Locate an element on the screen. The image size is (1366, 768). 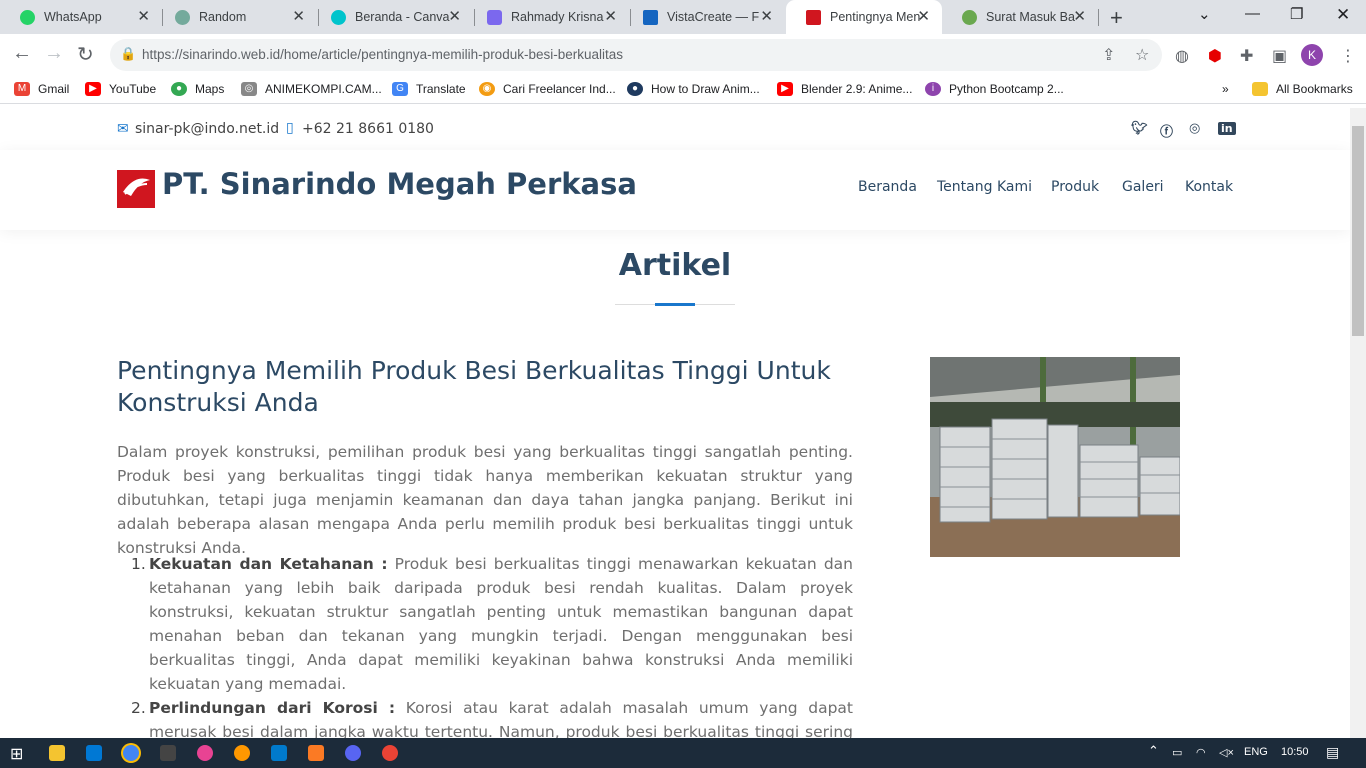
scrollbar-thumb is located at coordinates (1358, 231).